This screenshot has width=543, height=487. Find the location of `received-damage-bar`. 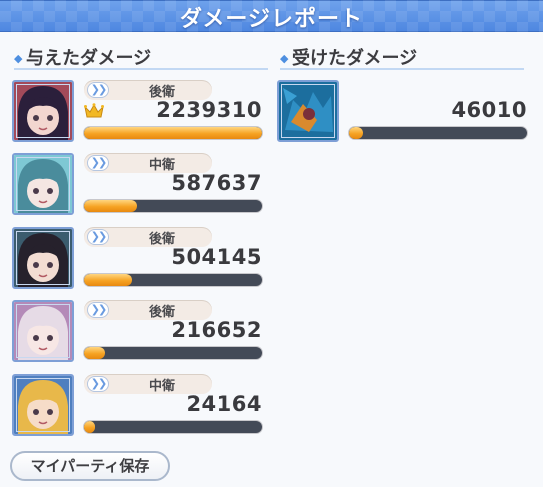

received-damage-bar is located at coordinates (438, 133).